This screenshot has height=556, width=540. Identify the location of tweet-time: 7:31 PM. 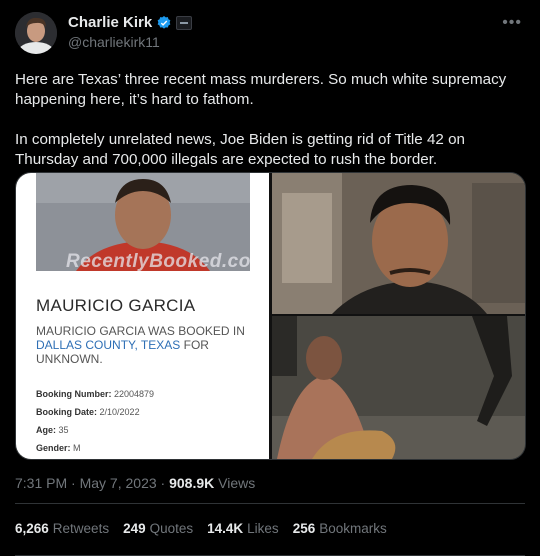
(41, 483).